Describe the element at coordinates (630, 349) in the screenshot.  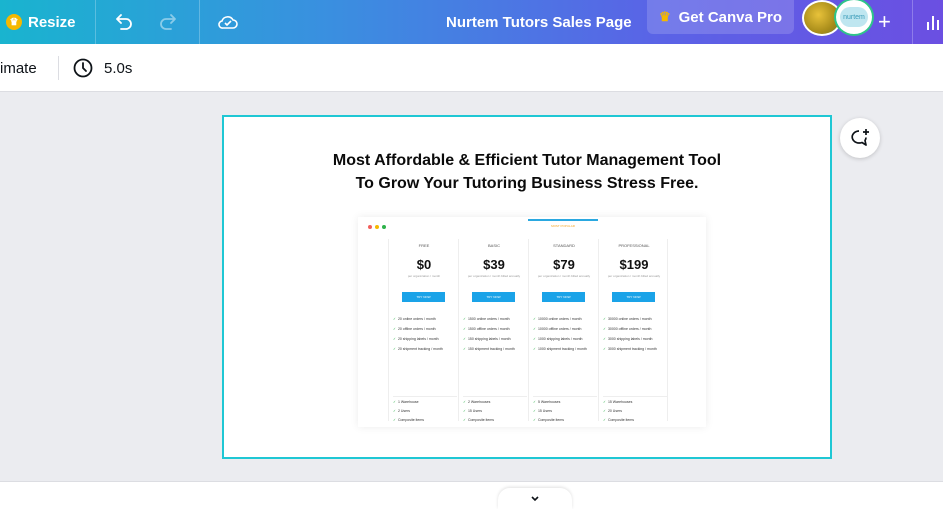
I see `list-item: ✓ 3000 shipment tracking / month` at that location.